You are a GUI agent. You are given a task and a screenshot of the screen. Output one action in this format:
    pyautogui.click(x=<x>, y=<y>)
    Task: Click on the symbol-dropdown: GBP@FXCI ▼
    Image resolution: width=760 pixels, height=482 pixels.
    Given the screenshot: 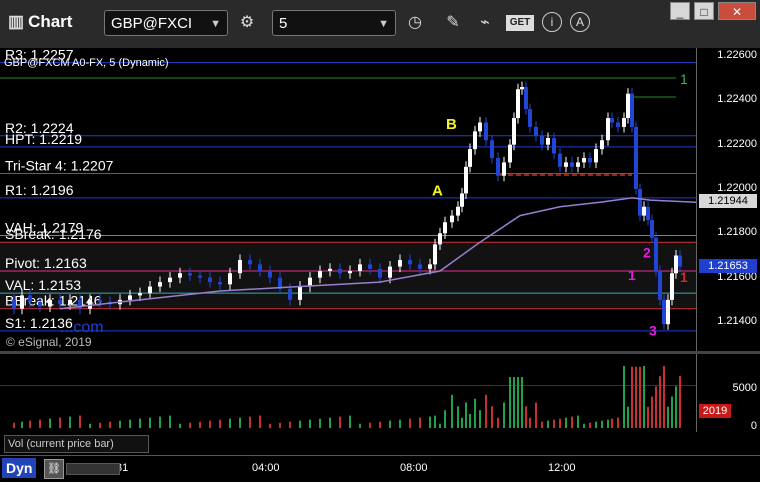 What is the action you would take?
    pyautogui.click(x=166, y=23)
    